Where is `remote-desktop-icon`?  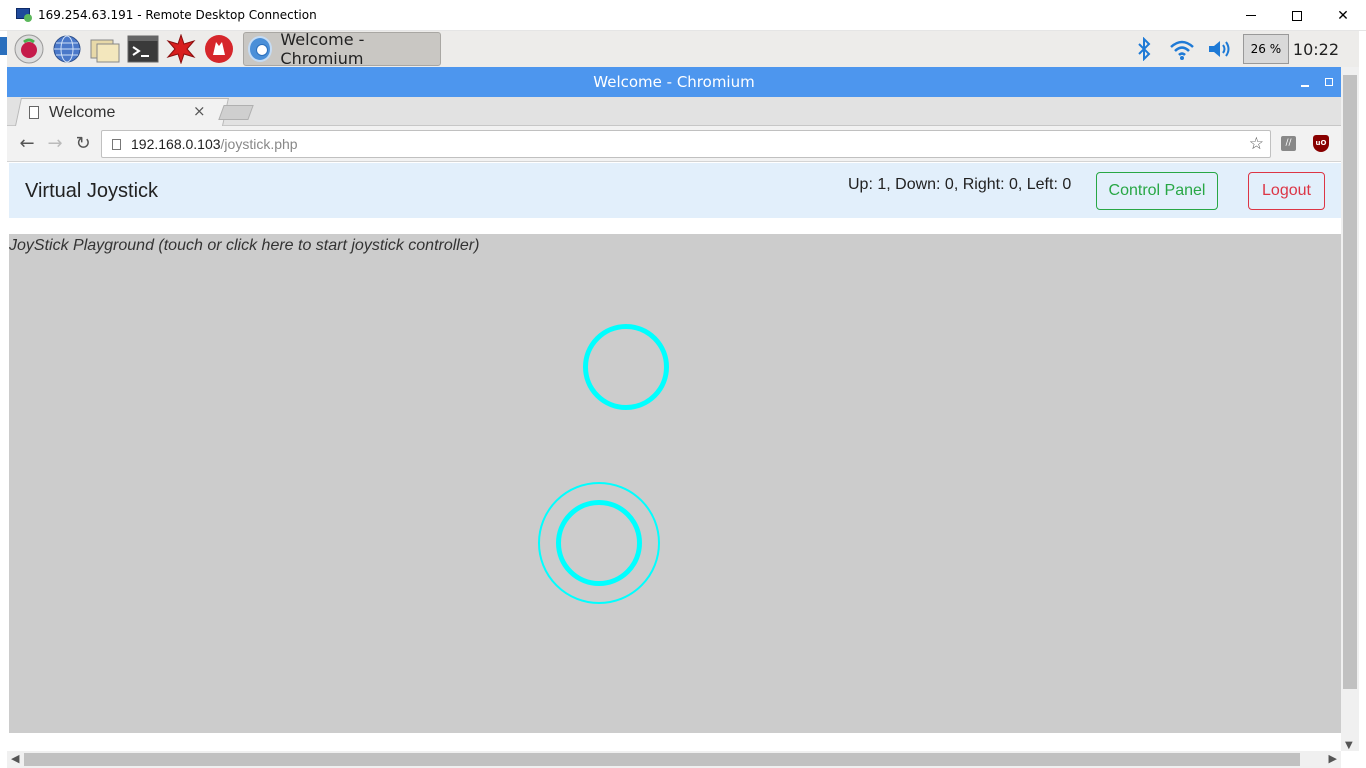
remote-desktop-icon is located at coordinates (24, 15).